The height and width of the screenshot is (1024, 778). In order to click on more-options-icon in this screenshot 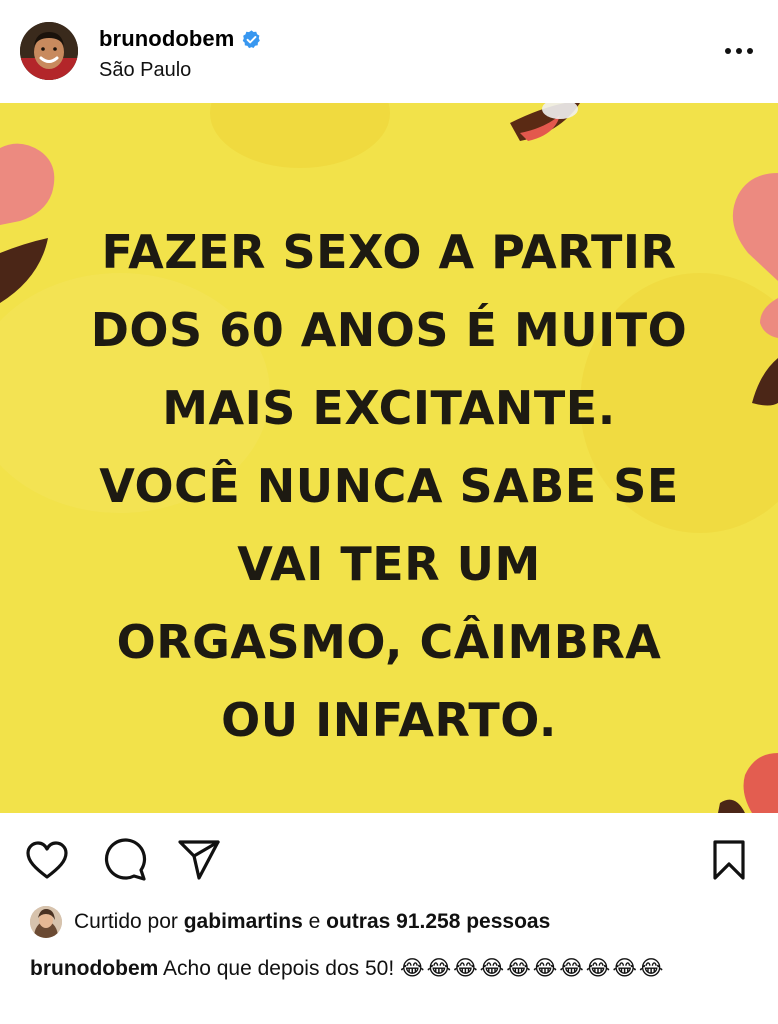, I will do `click(739, 51)`.